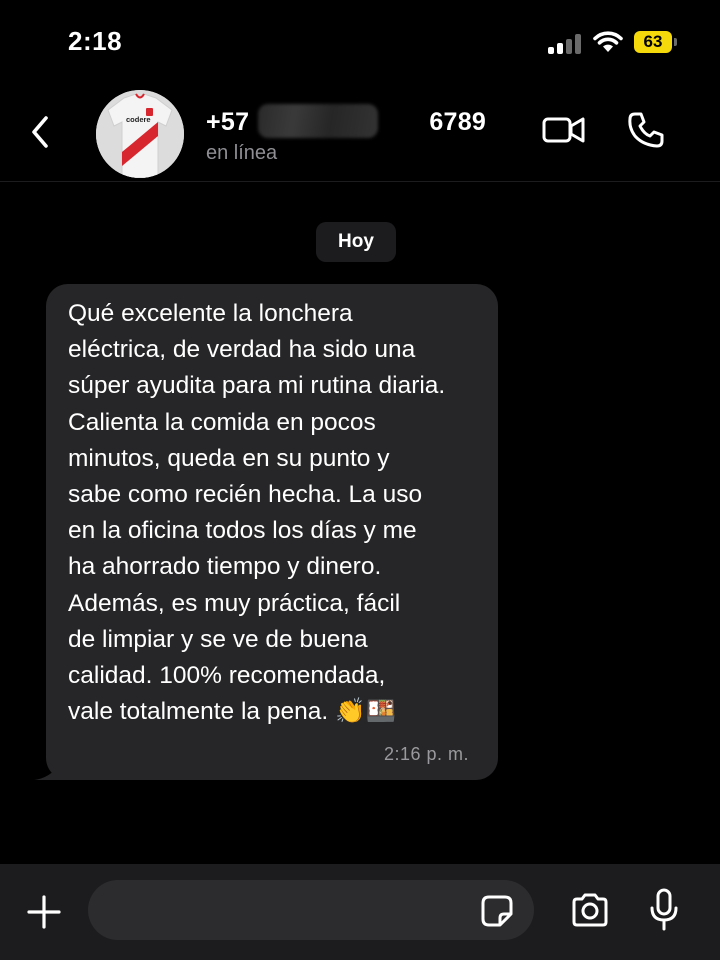 The height and width of the screenshot is (960, 720). I want to click on message-timestamp: 2:16 p. m., so click(427, 754).